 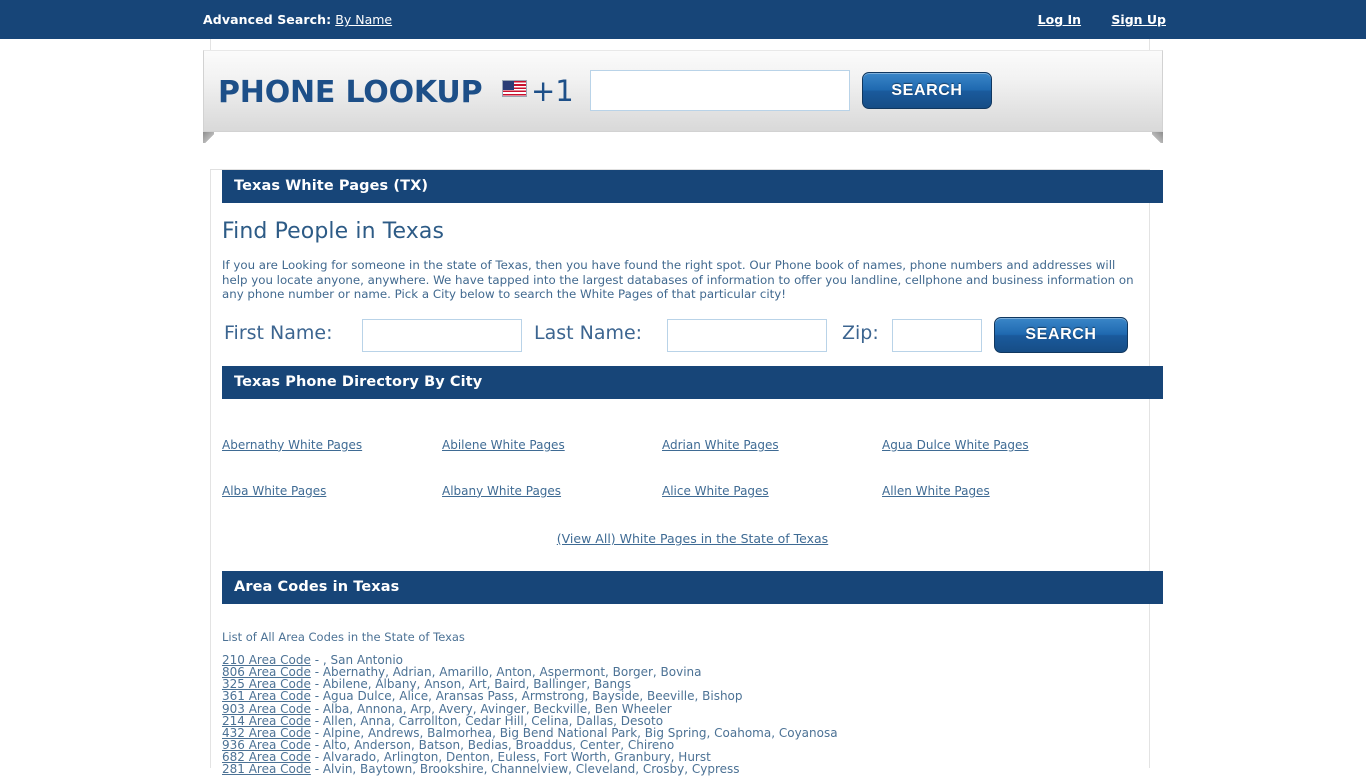 I want to click on area-code-link: 281 Area Code, so click(x=266, y=769).